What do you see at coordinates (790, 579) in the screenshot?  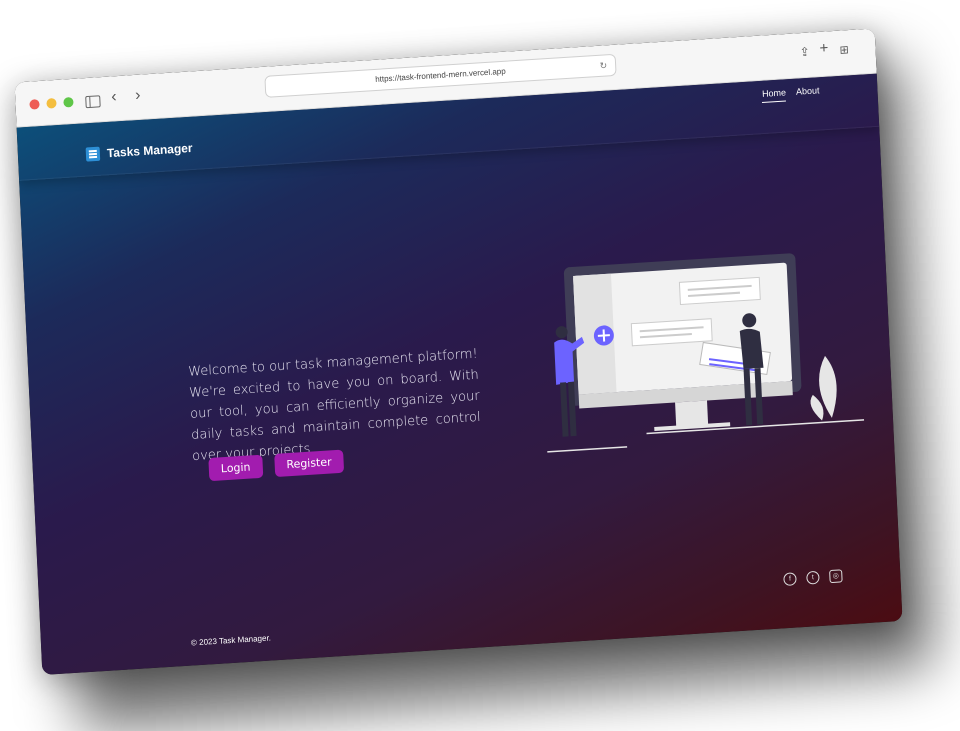 I see `facebook-icon: f` at bounding box center [790, 579].